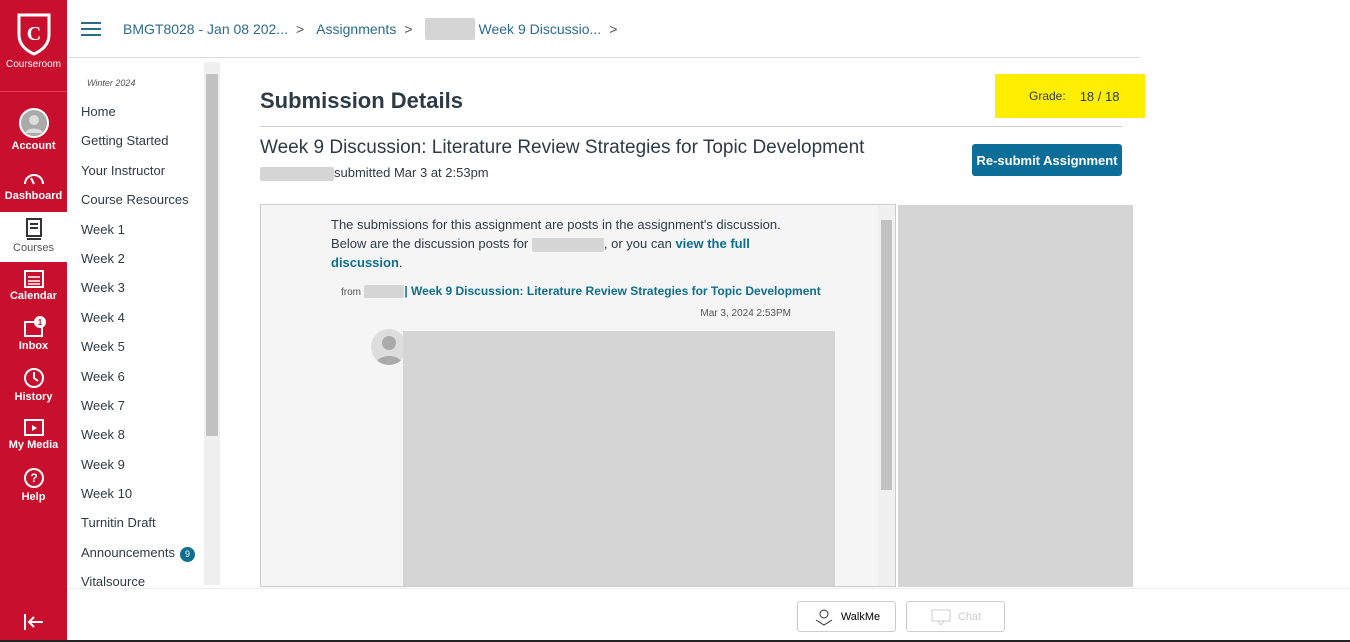 The image size is (1350, 642). I want to click on course-nav-item-vitalsource: Vitalsource, so click(143, 579).